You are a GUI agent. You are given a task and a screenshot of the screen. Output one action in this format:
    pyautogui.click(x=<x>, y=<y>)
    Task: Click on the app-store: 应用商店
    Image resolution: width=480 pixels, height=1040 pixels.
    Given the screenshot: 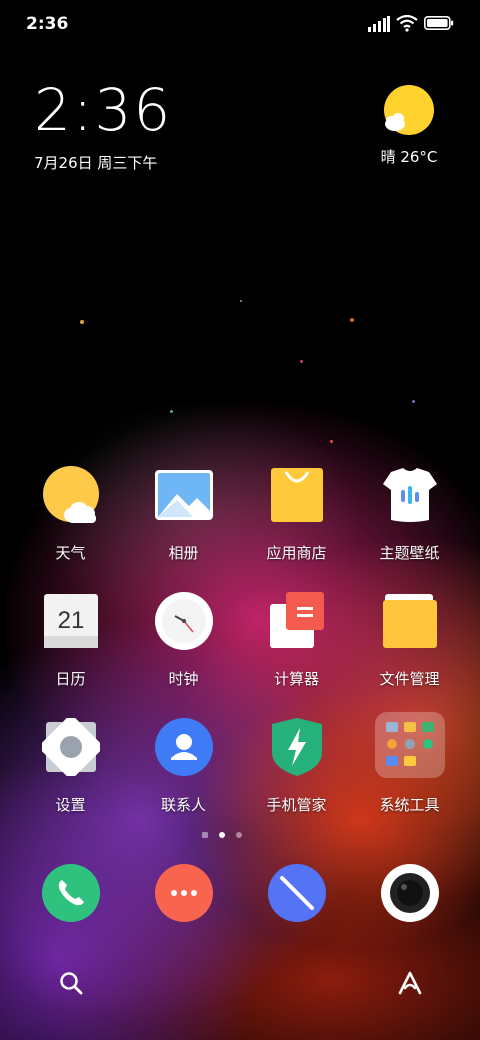 What is the action you would take?
    pyautogui.click(x=296, y=514)
    